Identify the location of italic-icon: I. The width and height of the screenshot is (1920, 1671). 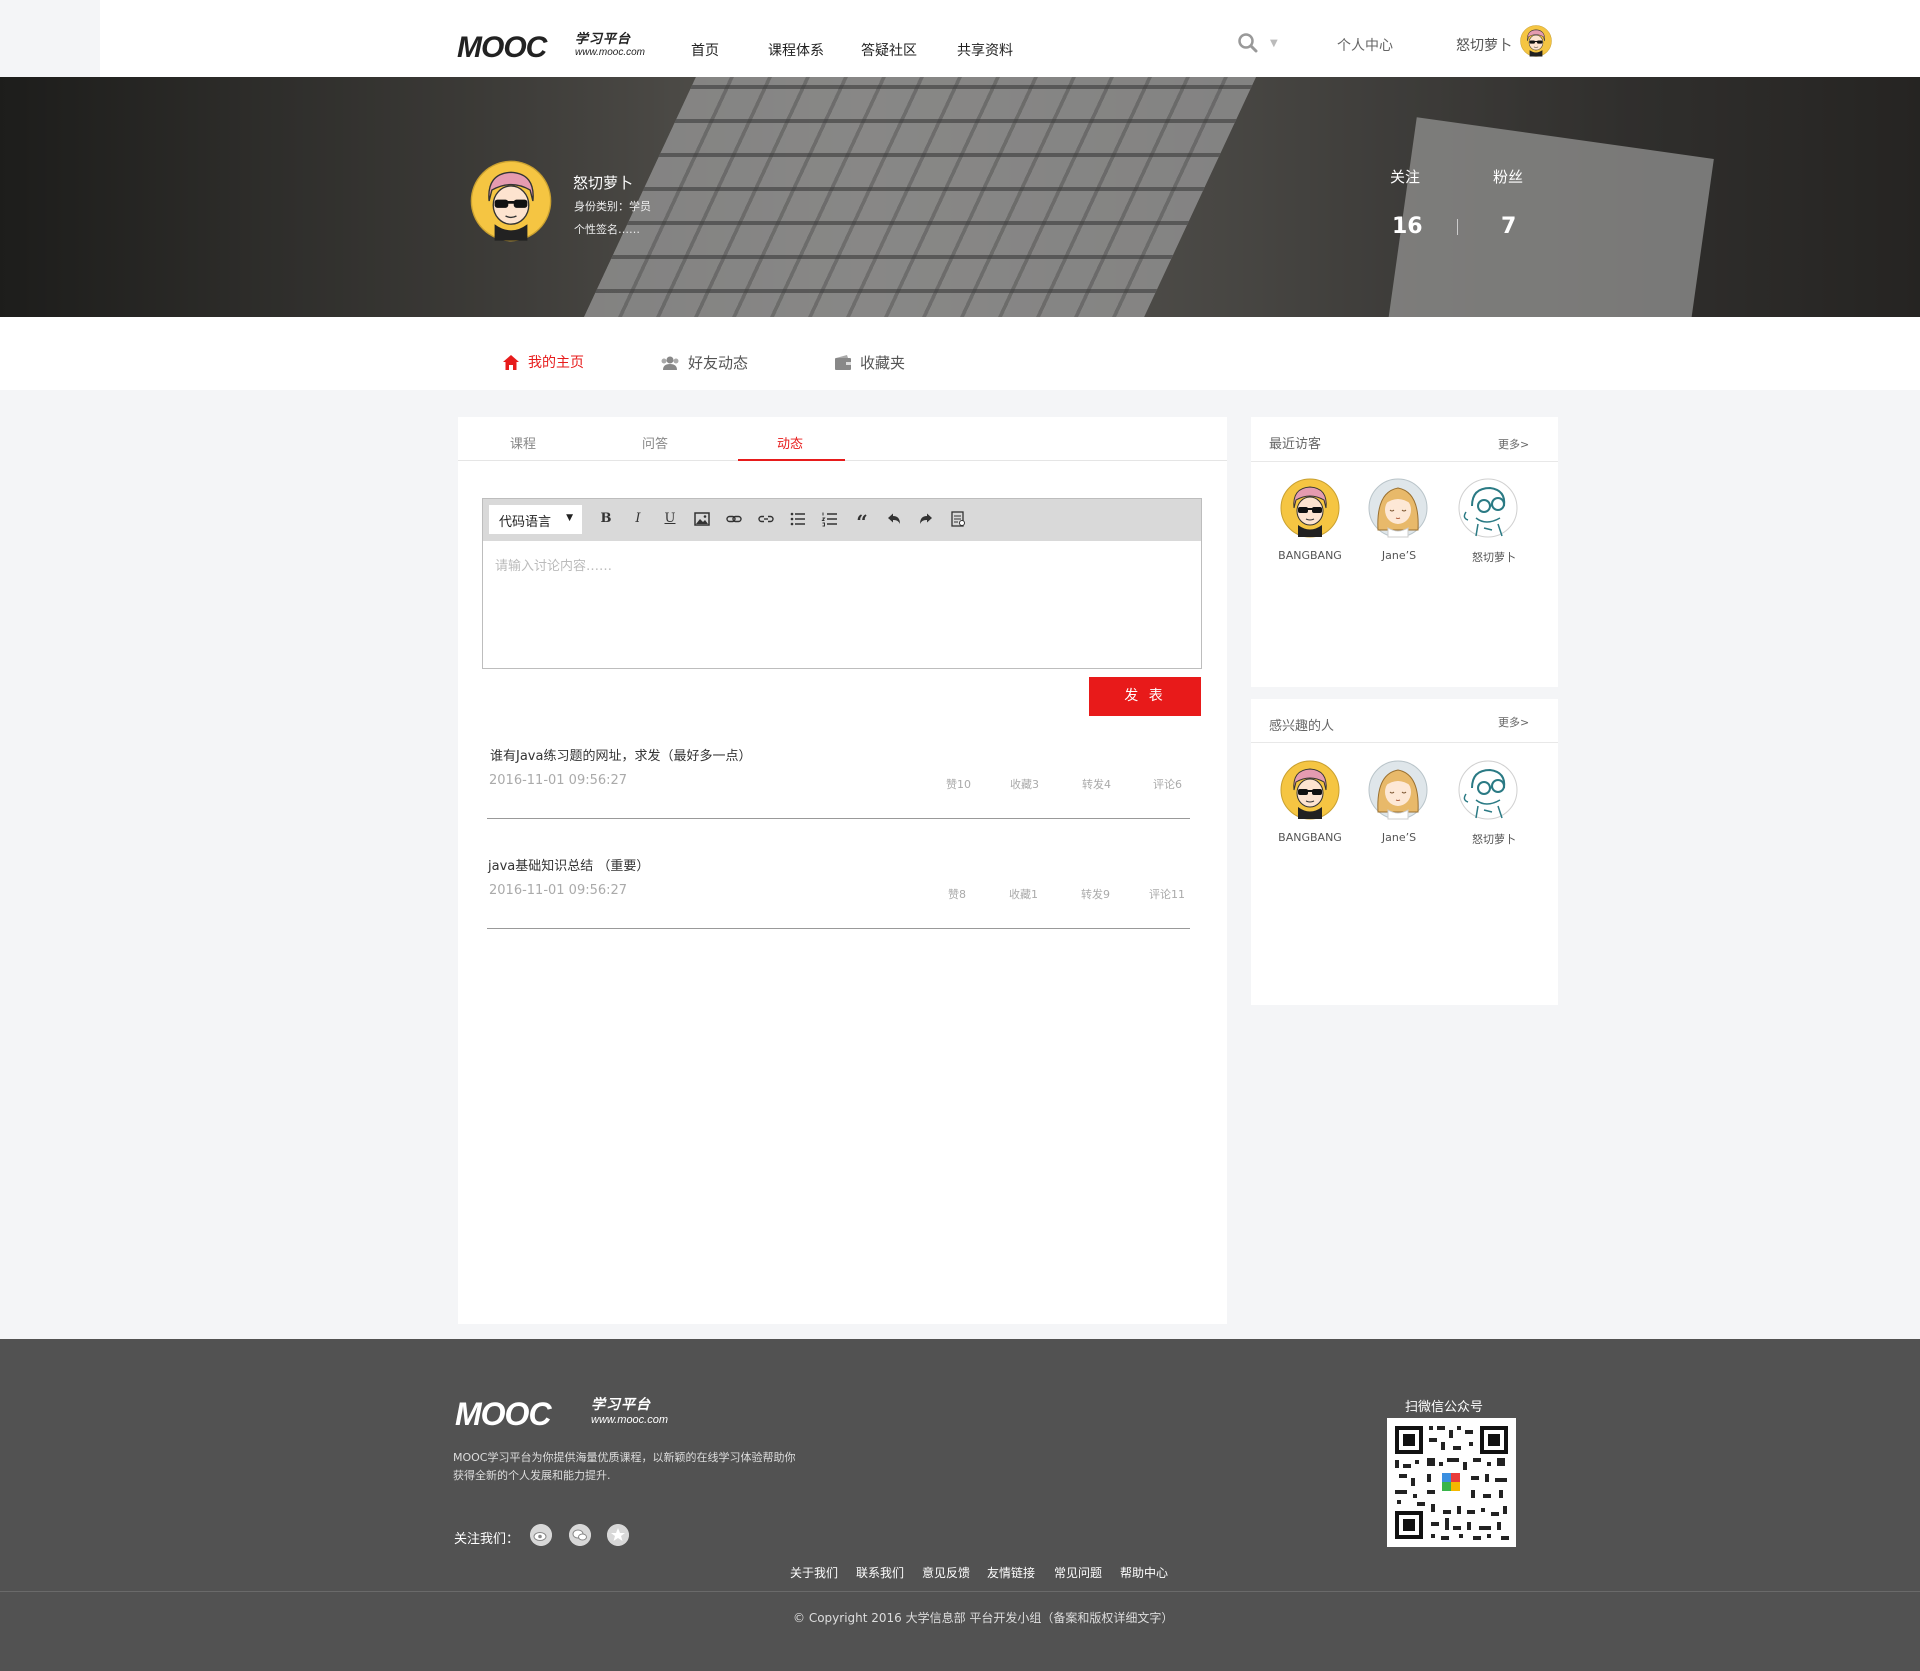
(638, 519).